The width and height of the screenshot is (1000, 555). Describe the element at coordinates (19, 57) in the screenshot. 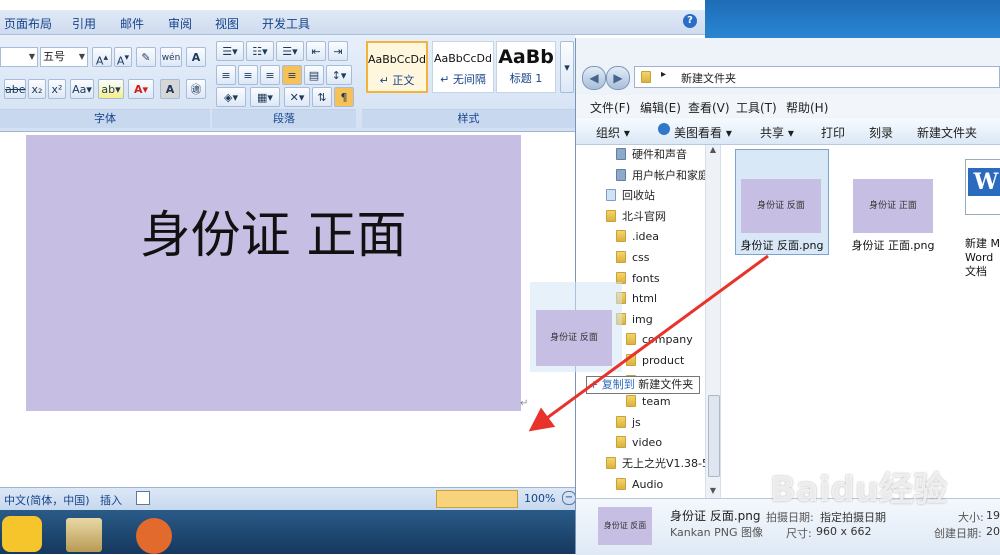

I see `font-name-combo: ▼` at that location.